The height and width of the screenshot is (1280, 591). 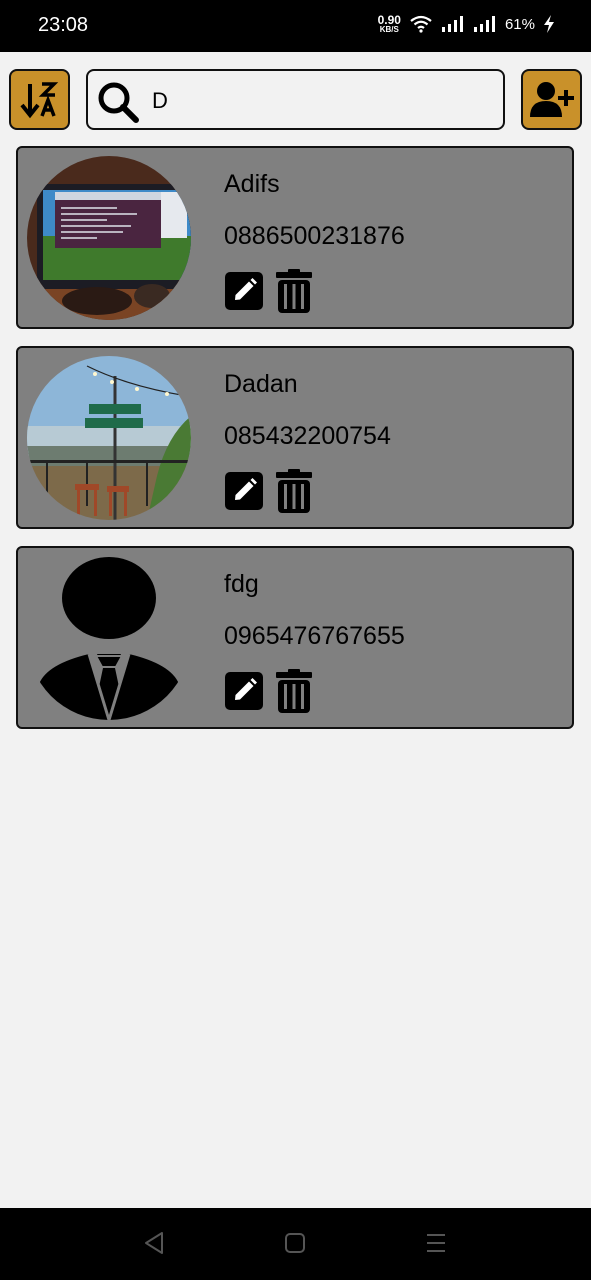 I want to click on contact-name: Adifs, so click(x=252, y=184).